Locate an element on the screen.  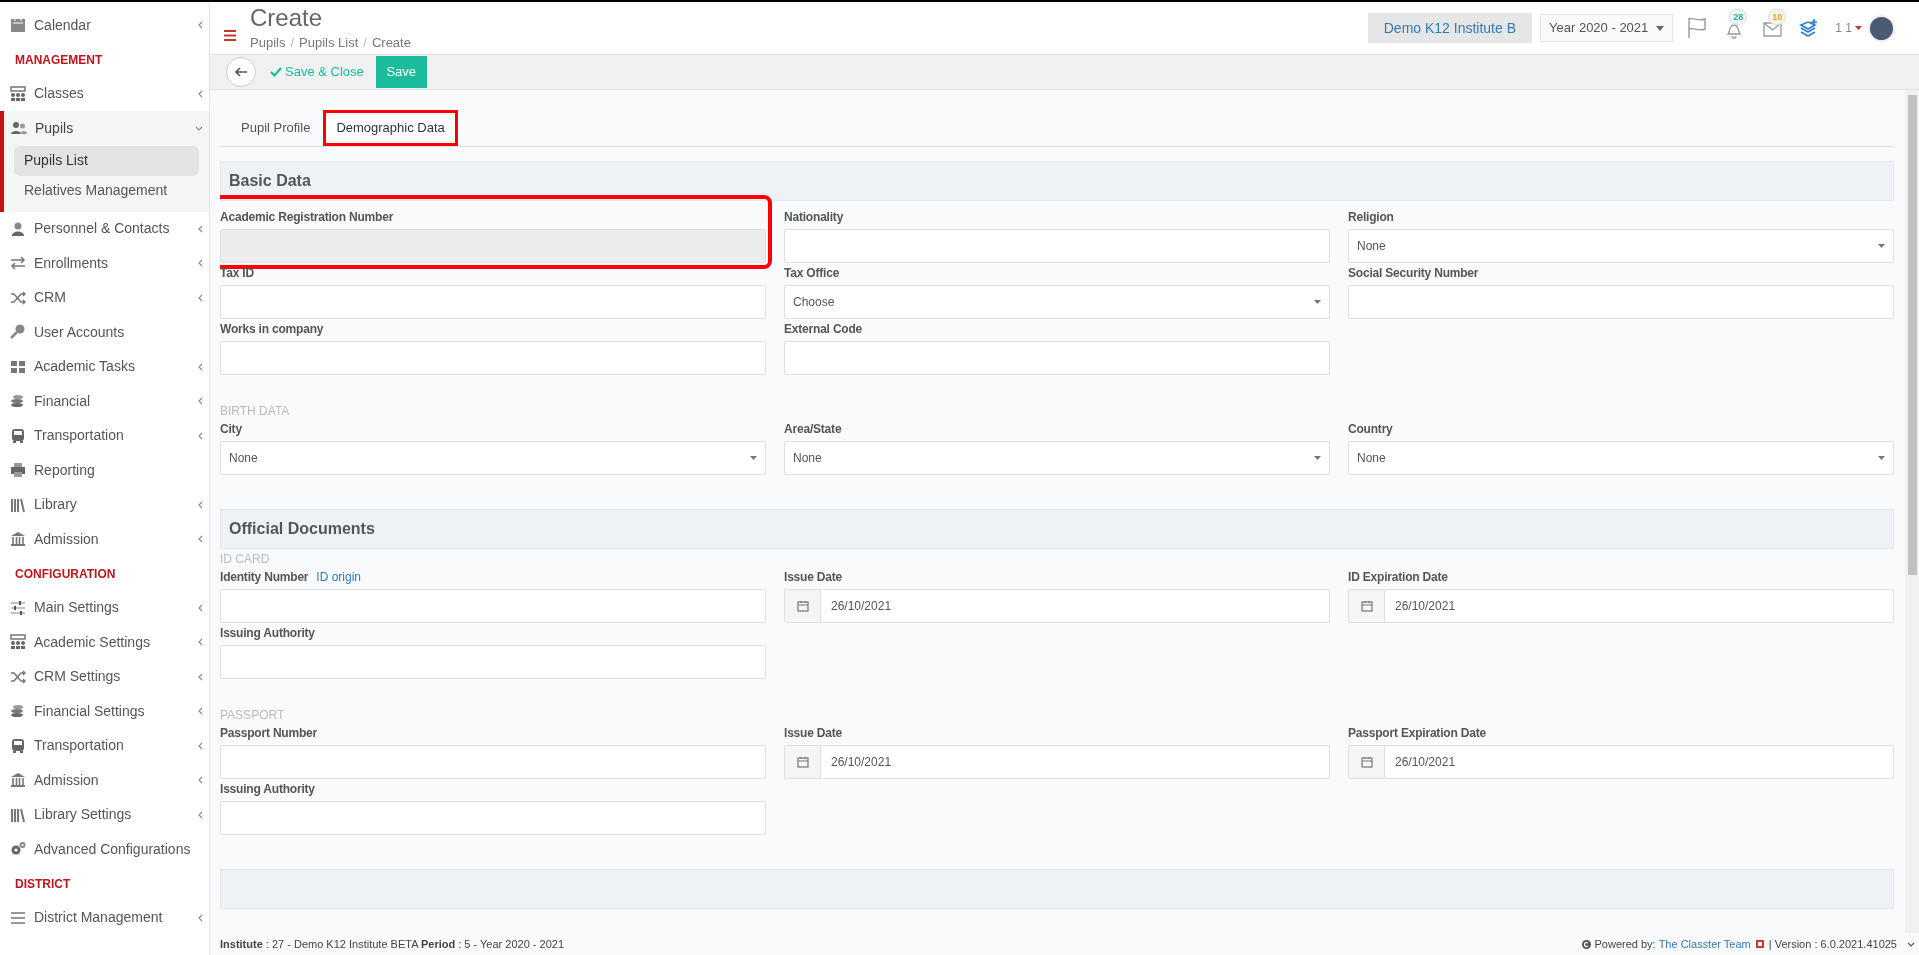
submenu-item: Pupils List is located at coordinates (106, 160).